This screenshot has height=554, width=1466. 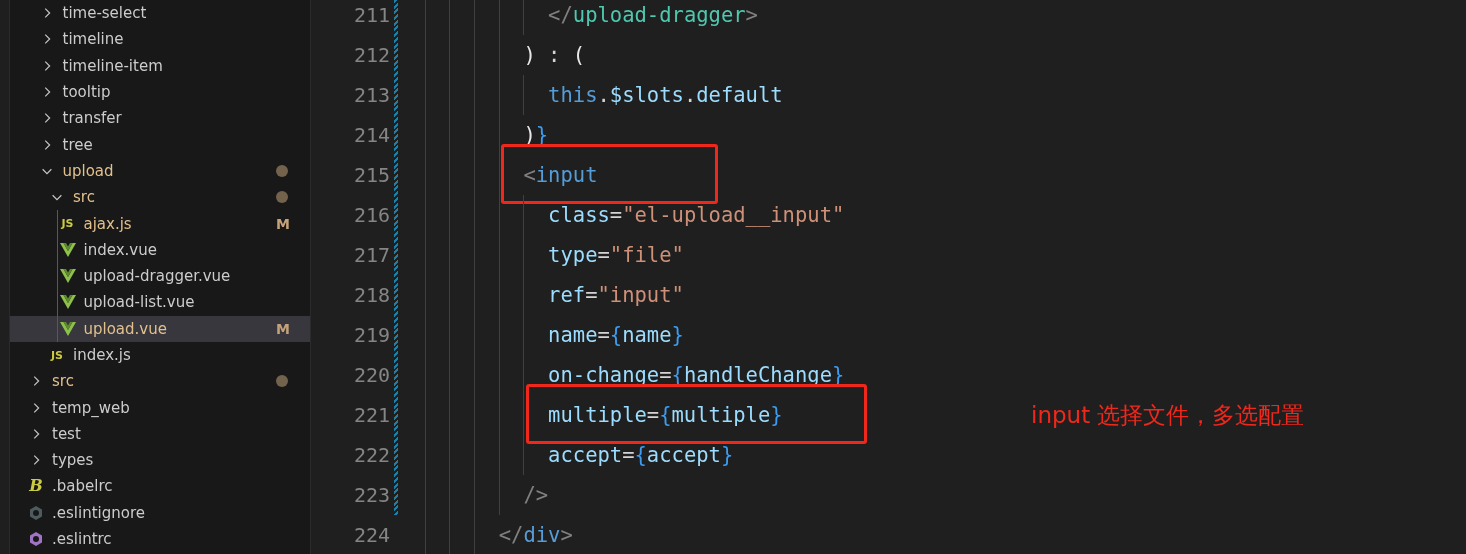 What do you see at coordinates (652, 15) in the screenshot?
I see `code-line: </upload-dragger>` at bounding box center [652, 15].